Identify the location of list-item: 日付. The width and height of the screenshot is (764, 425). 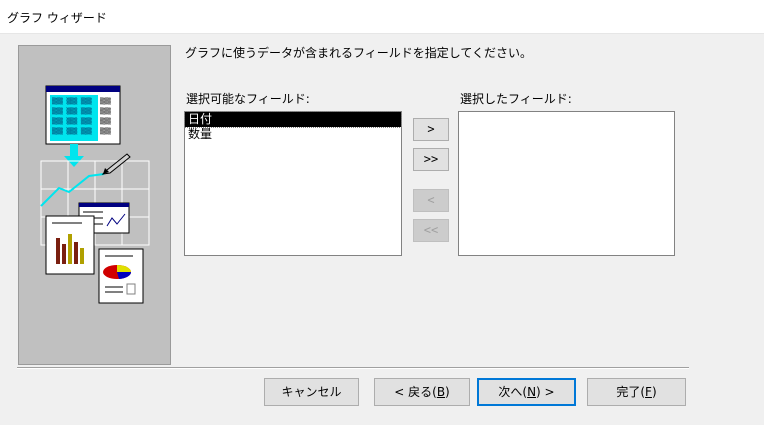
(293, 119).